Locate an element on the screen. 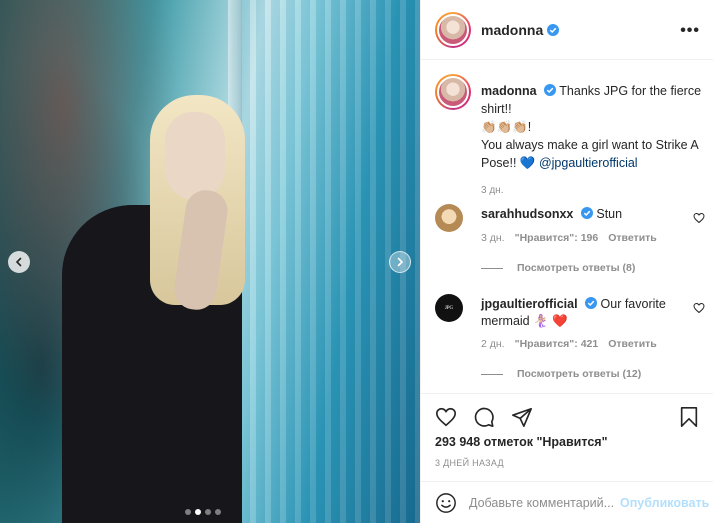  more-options-button: ••• is located at coordinates (690, 31).